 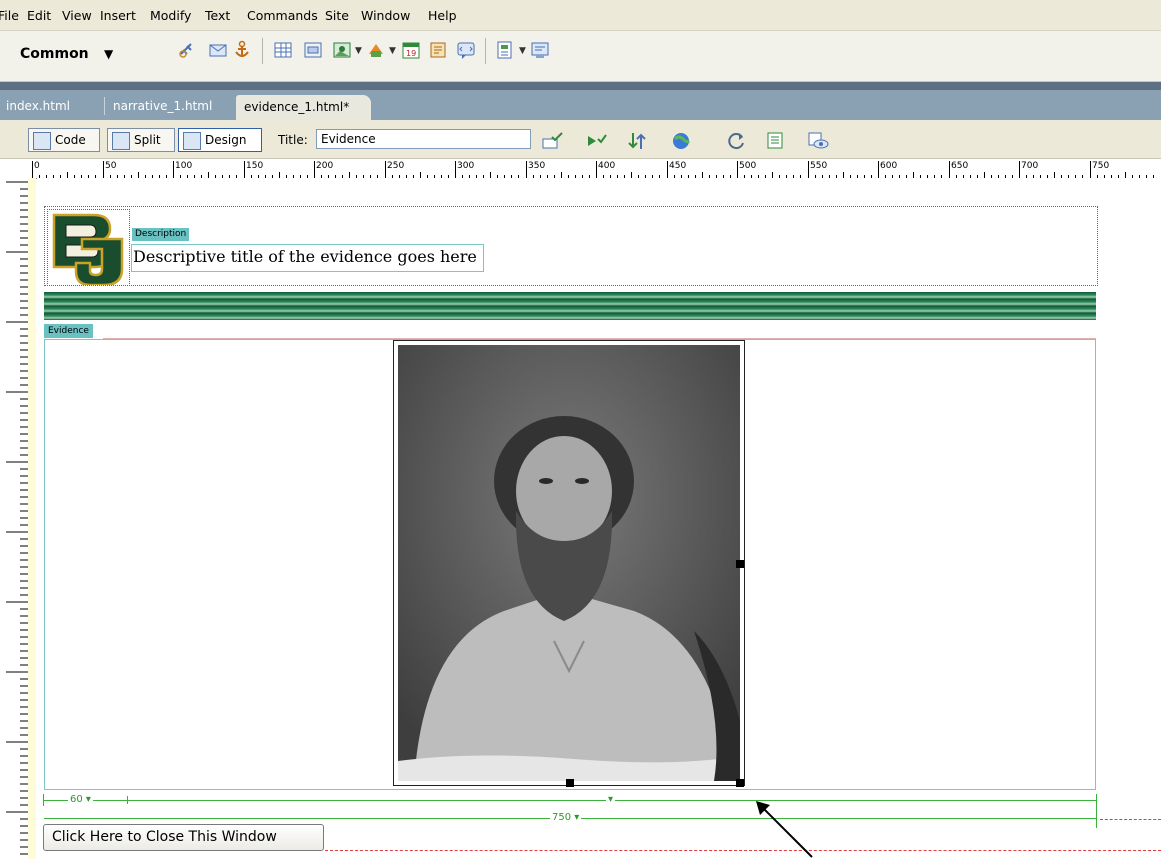 What do you see at coordinates (818, 141) in the screenshot?
I see `visual-aids-icon` at bounding box center [818, 141].